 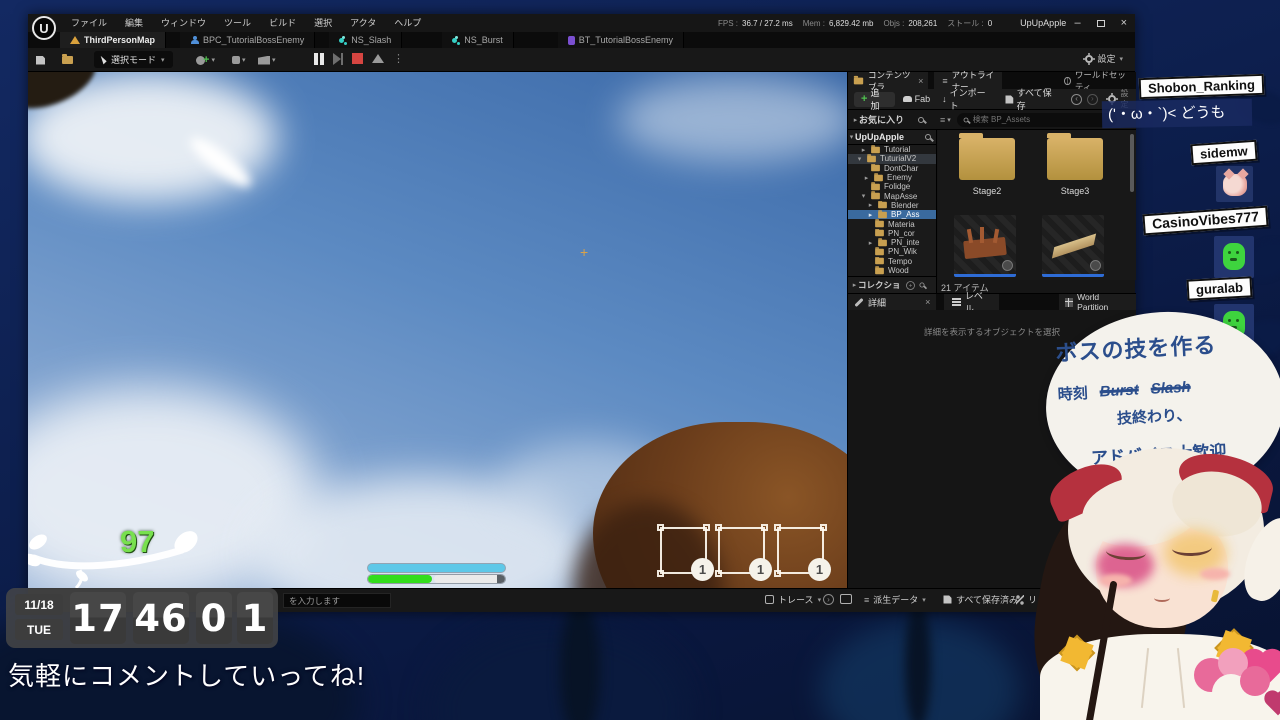 I want to click on maximize-button, so click(x=1100, y=23).